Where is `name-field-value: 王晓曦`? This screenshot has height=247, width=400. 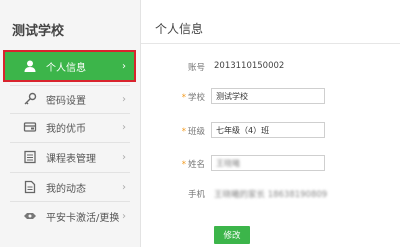 name-field-value: 王晓曦 is located at coordinates (228, 163).